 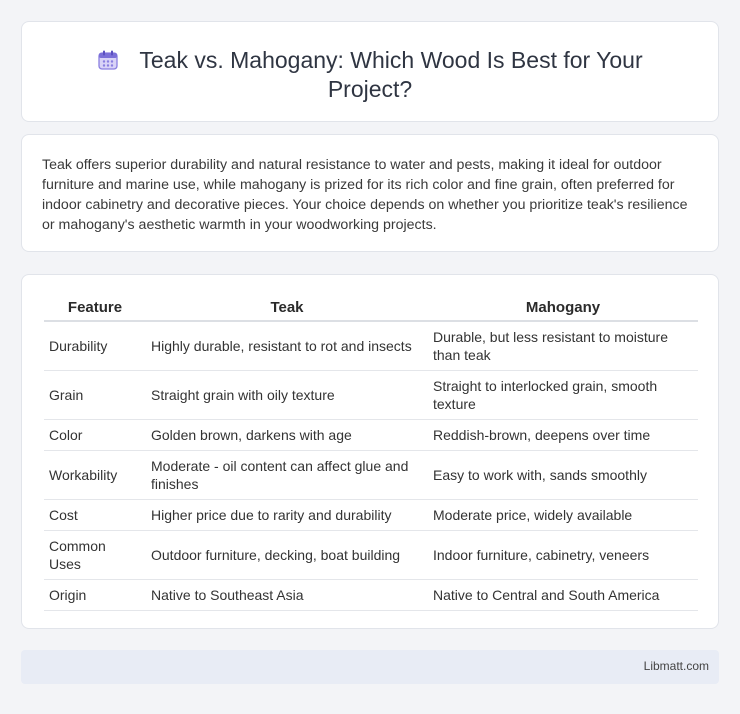 I want to click on feature-cell: Grain, so click(x=95, y=395).